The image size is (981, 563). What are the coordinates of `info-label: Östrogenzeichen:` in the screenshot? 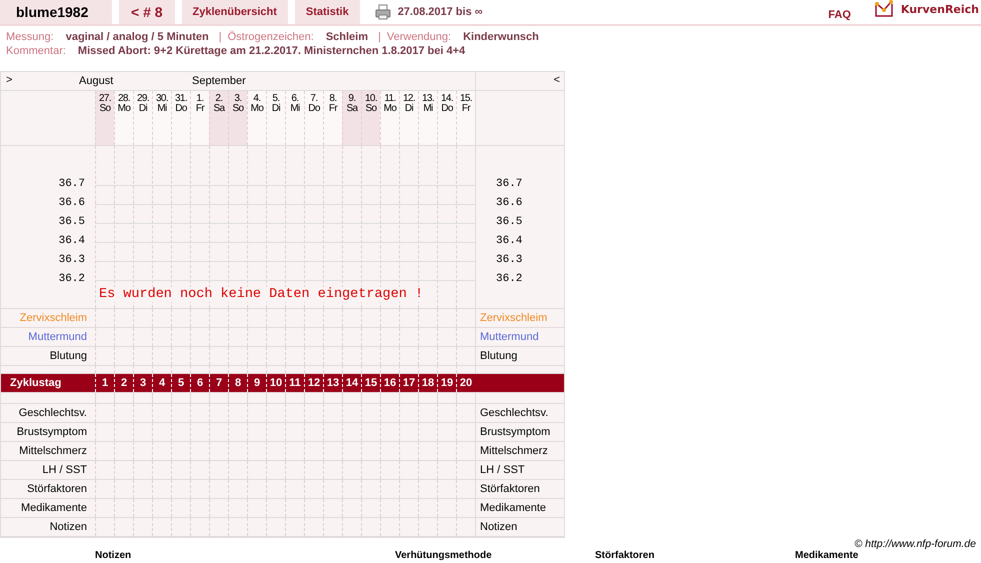 It's located at (271, 37).